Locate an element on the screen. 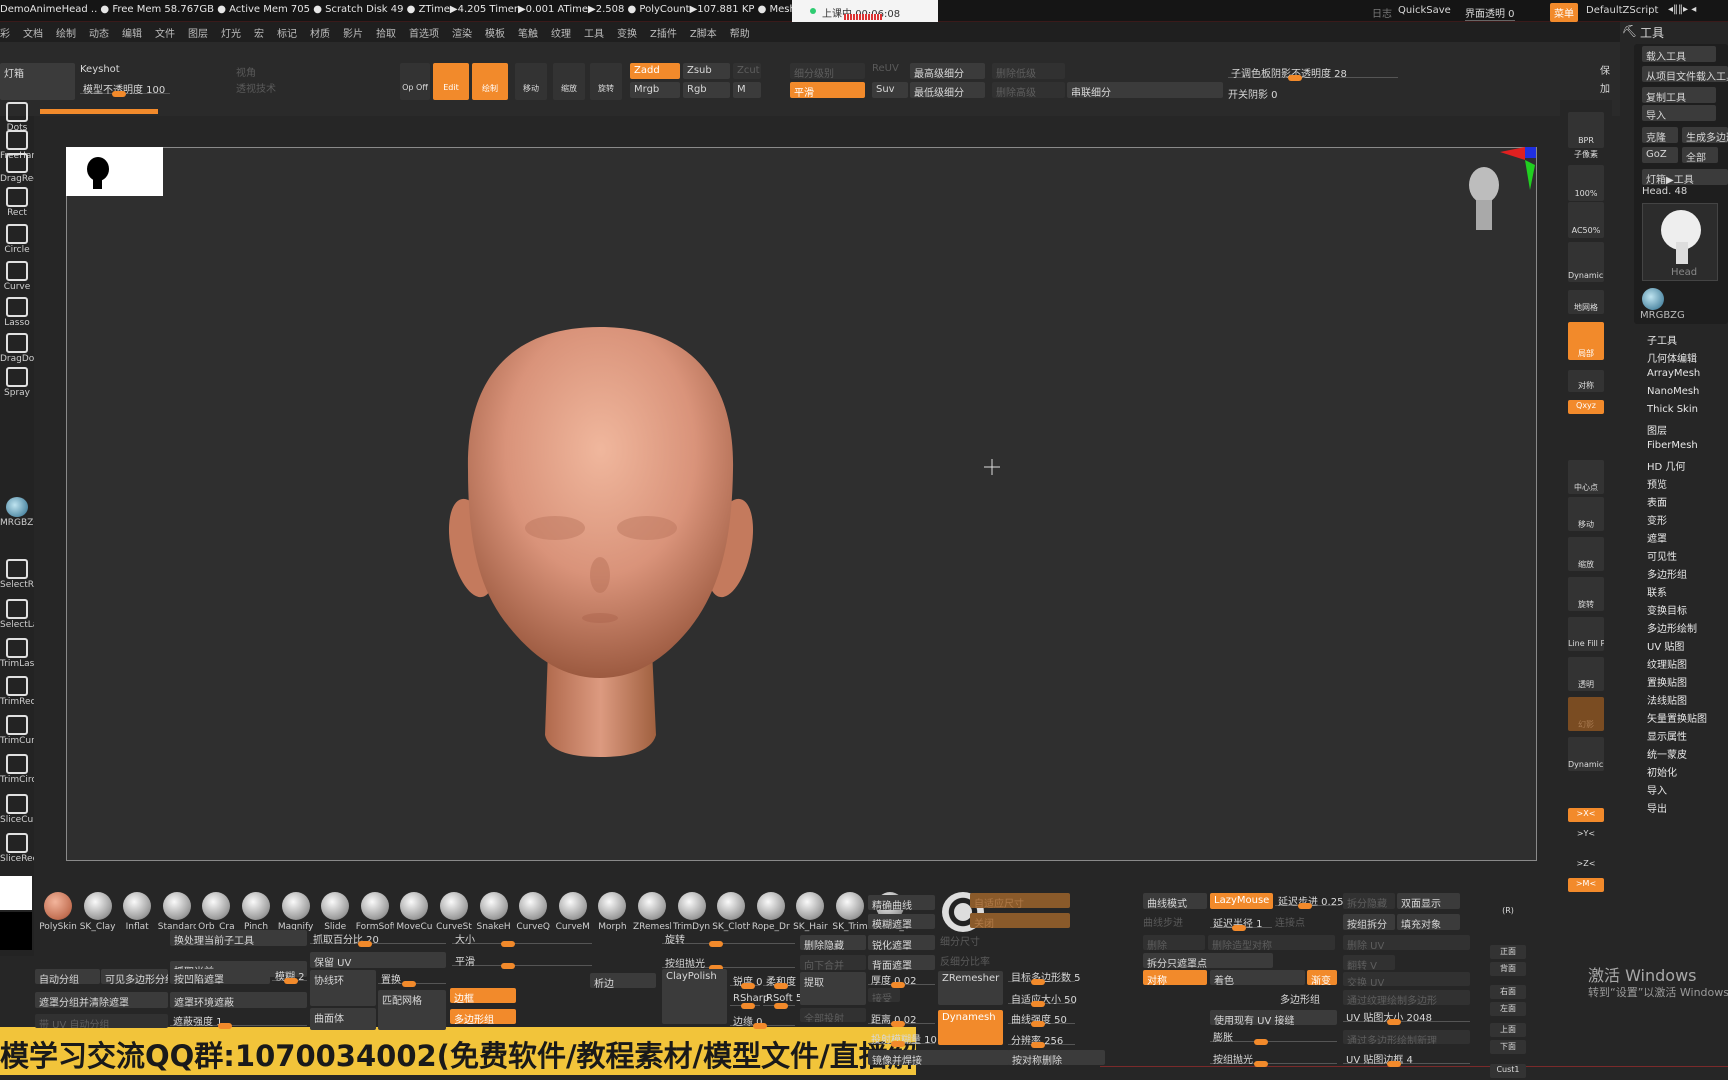  right-shelf-button: 幻影 is located at coordinates (1586, 714).